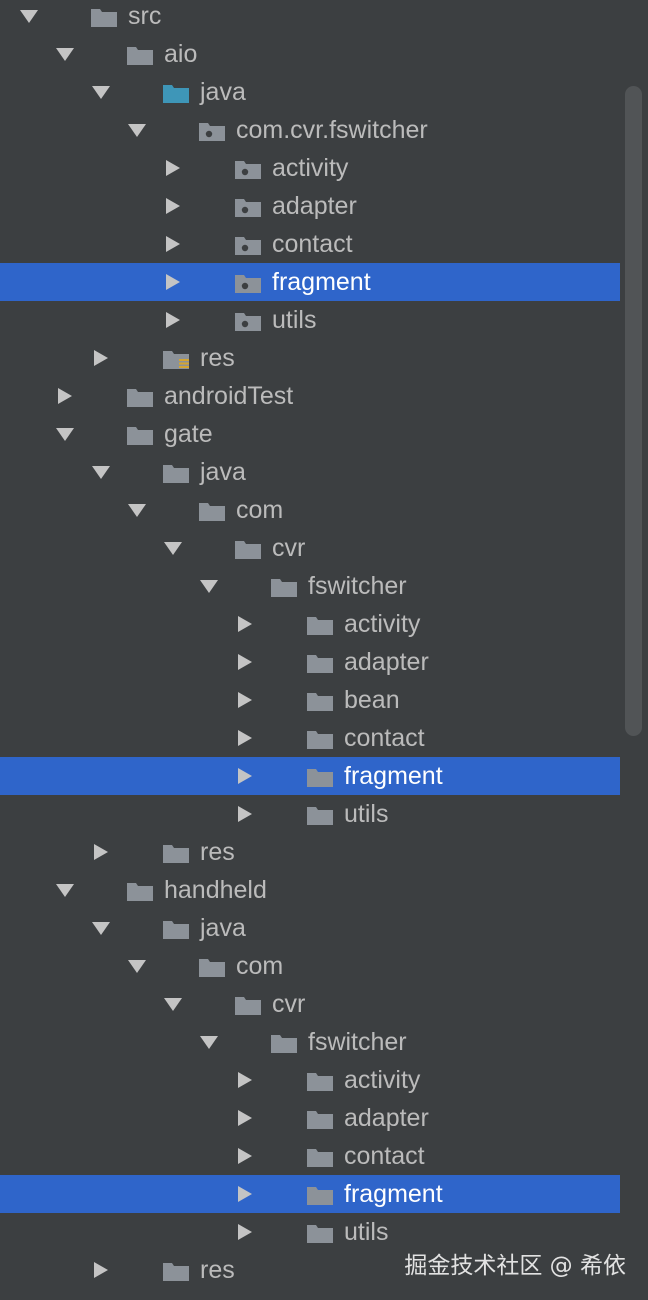  I want to click on tree-node-label: adapter, so click(314, 206).